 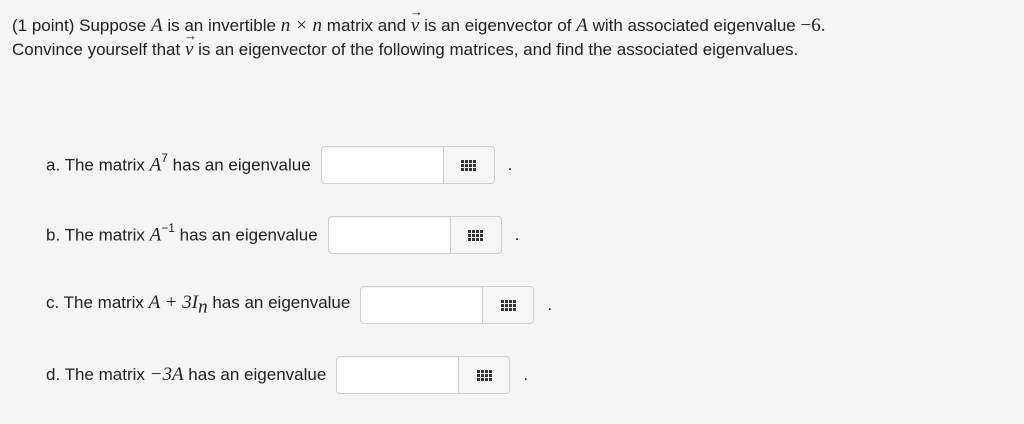 I want to click on matrix-button-d, so click(x=484, y=375).